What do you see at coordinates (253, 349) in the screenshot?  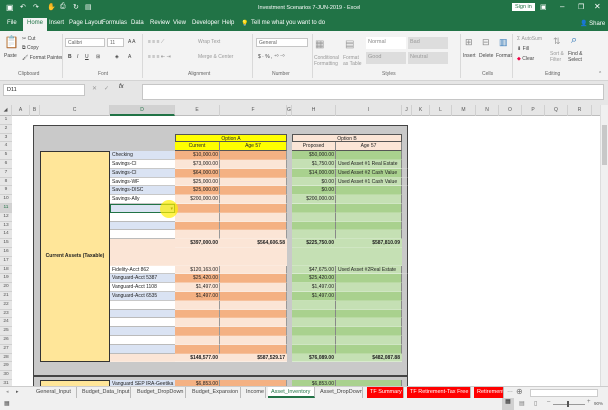 I see `cell-F27` at bounding box center [253, 349].